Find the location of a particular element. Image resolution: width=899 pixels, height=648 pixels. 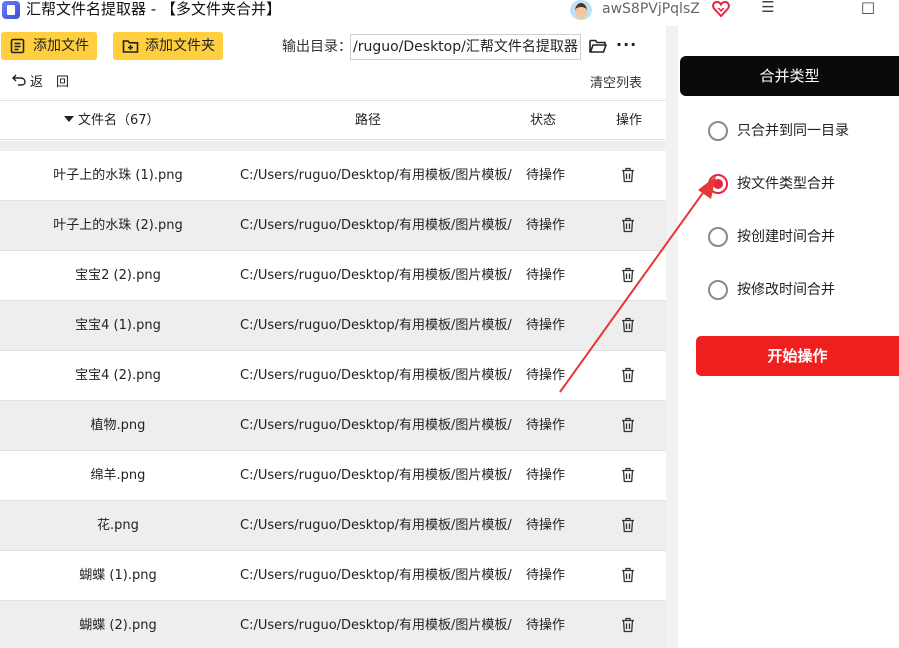

radio-label: 按修改时间合并 is located at coordinates (786, 290).